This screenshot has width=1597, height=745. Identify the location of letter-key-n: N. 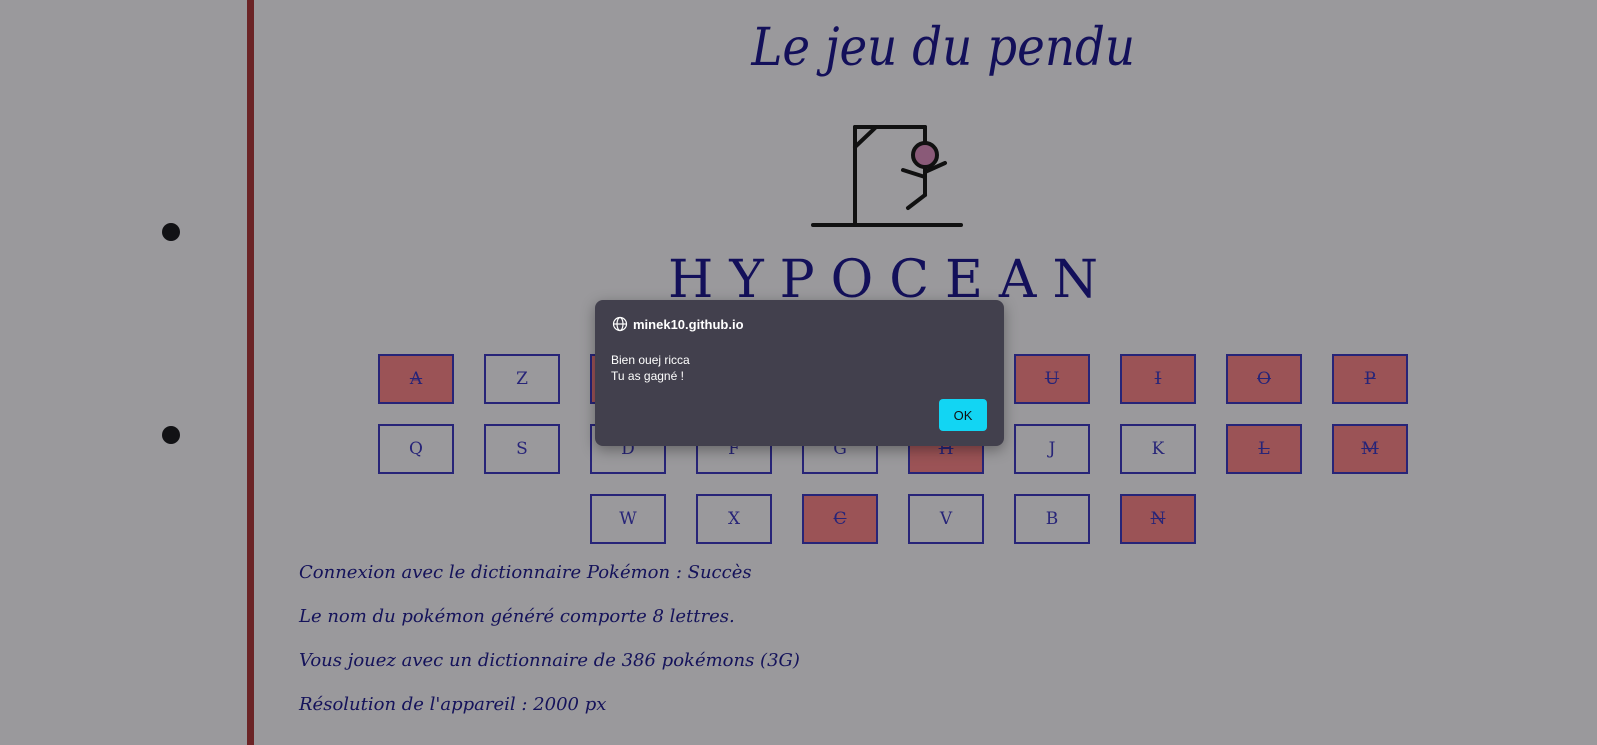
(1158, 519).